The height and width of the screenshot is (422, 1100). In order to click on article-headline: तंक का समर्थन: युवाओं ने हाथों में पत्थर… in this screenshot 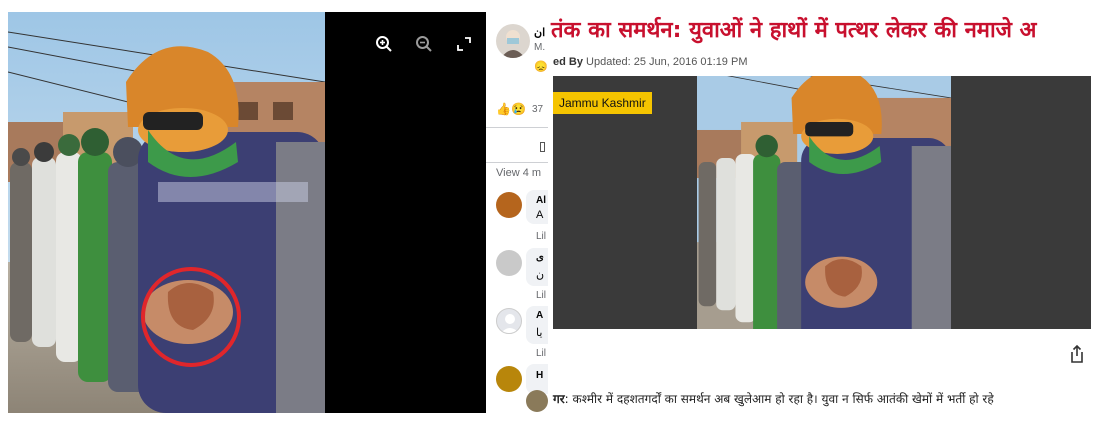, I will do `click(794, 30)`.